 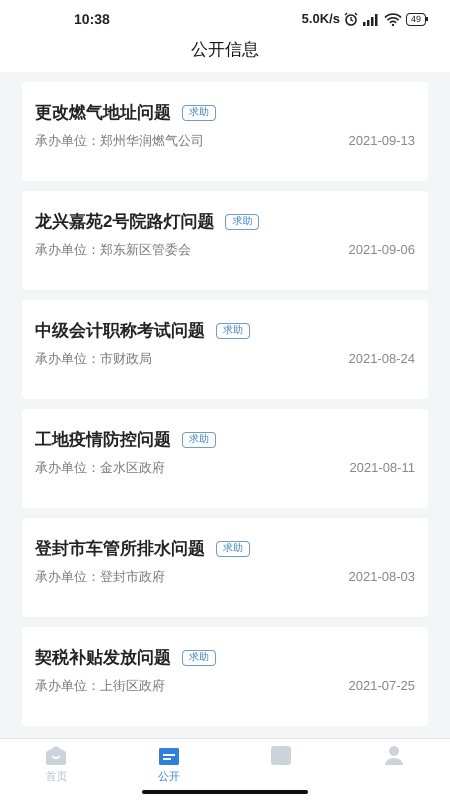 I want to click on issue-card: 龙兴嘉苑2号院路灯问题 求助 承办单位：郑东新区管委会 2021-09-06, so click(x=225, y=240).